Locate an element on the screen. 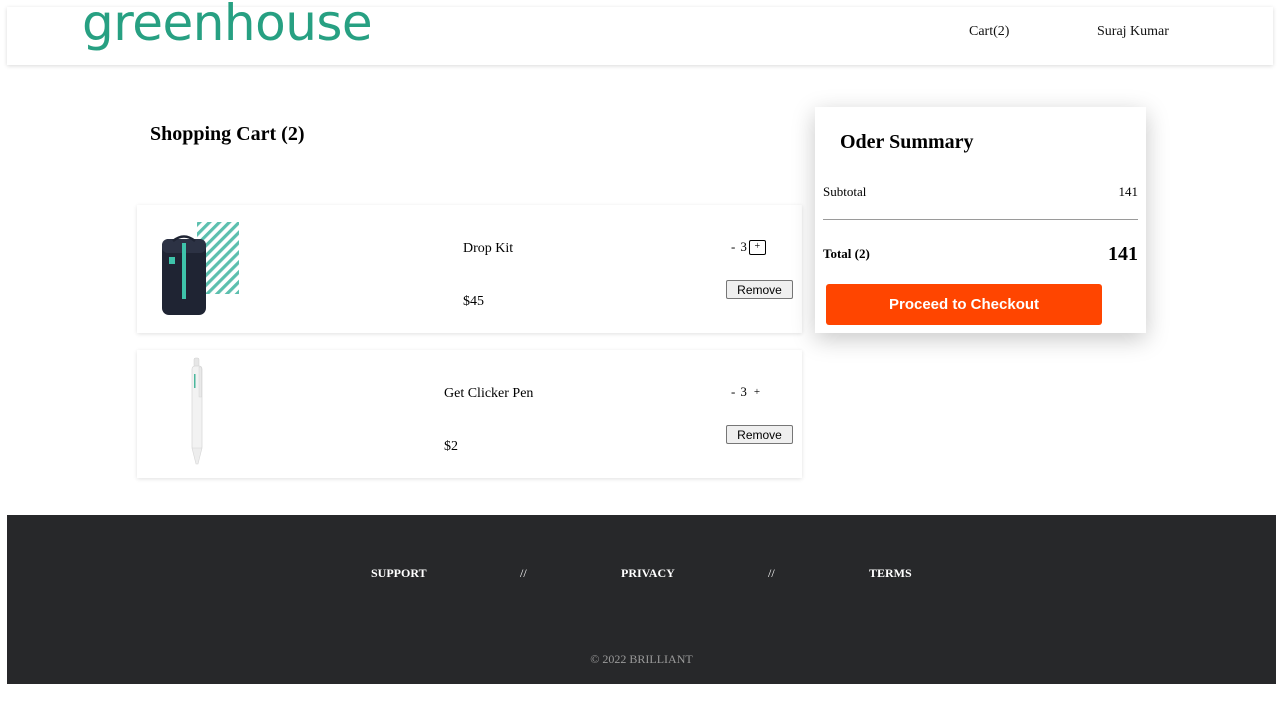 This screenshot has width=1280, height=720. proceed-to-checkout-button: Proceed to Checkout is located at coordinates (964, 304).